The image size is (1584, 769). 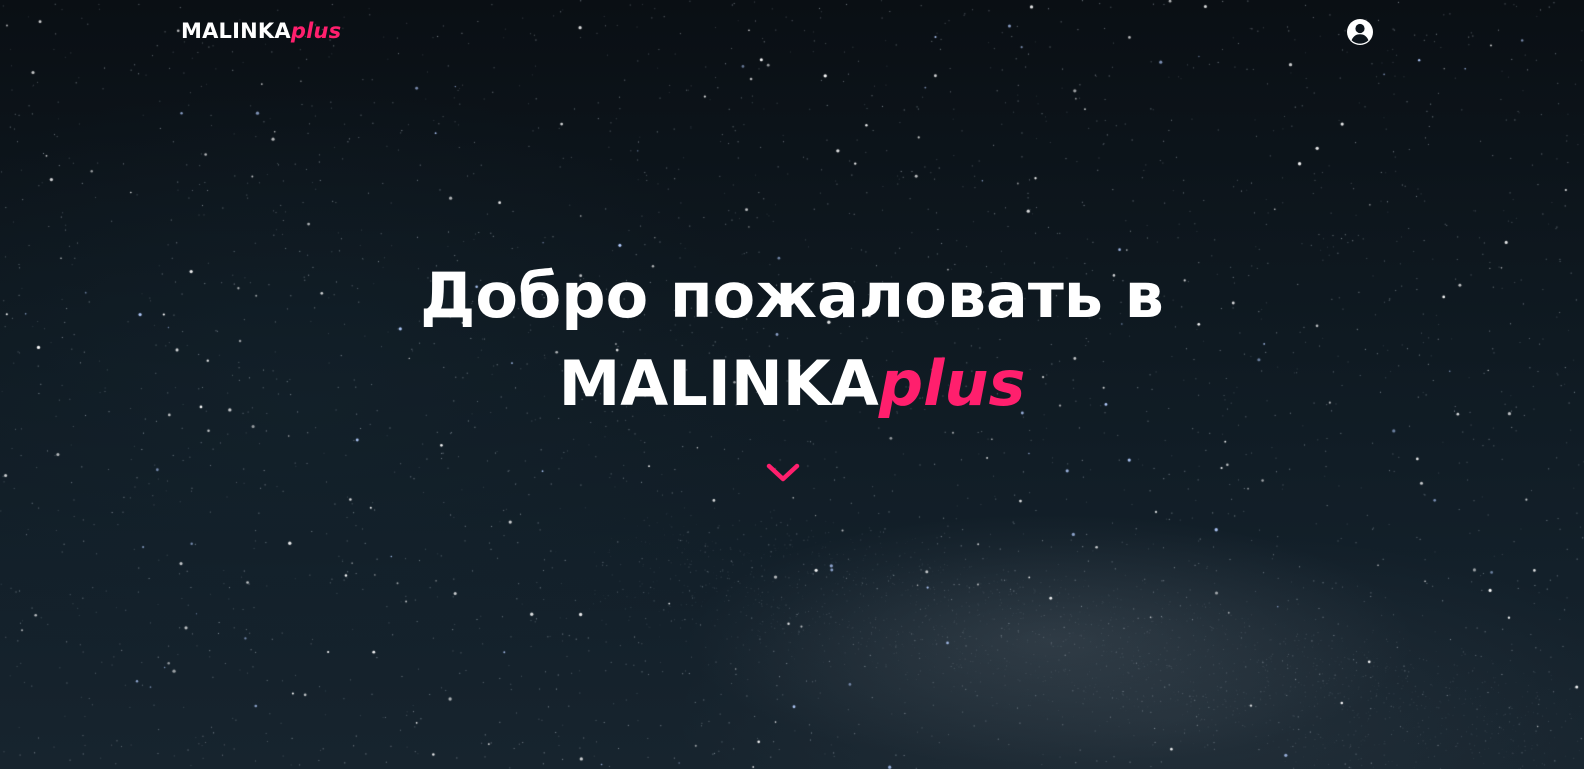 What do you see at coordinates (718, 383) in the screenshot?
I see `heading-brand-main: MALINKA` at bounding box center [718, 383].